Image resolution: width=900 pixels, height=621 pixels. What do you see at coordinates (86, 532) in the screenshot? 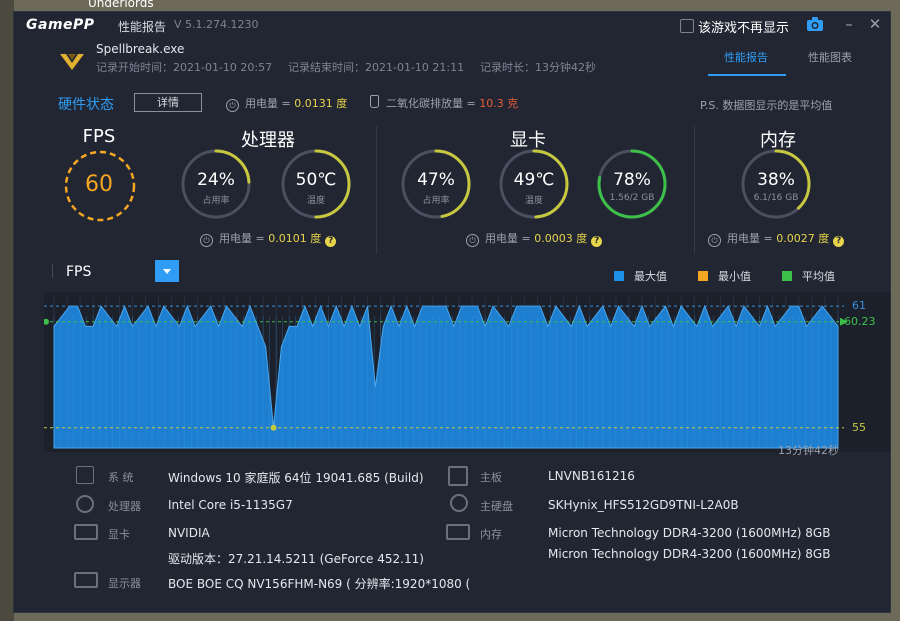
I see `graphics-card-icon` at bounding box center [86, 532].